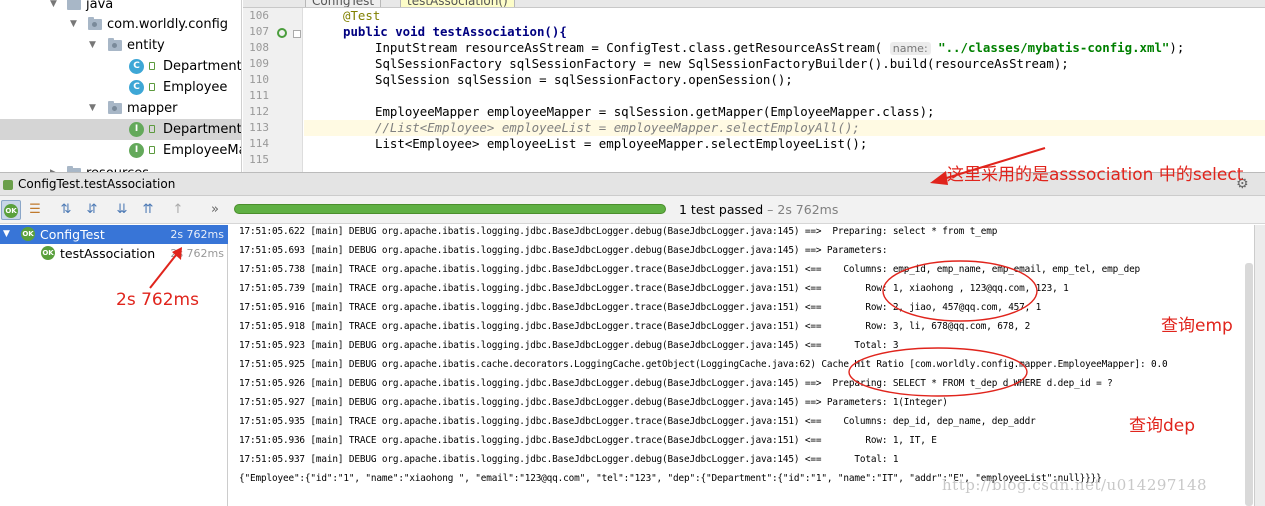 The image size is (1265, 506). I want to click on string-literal: "../classes/mybatis-config.xml", so click(1054, 47).